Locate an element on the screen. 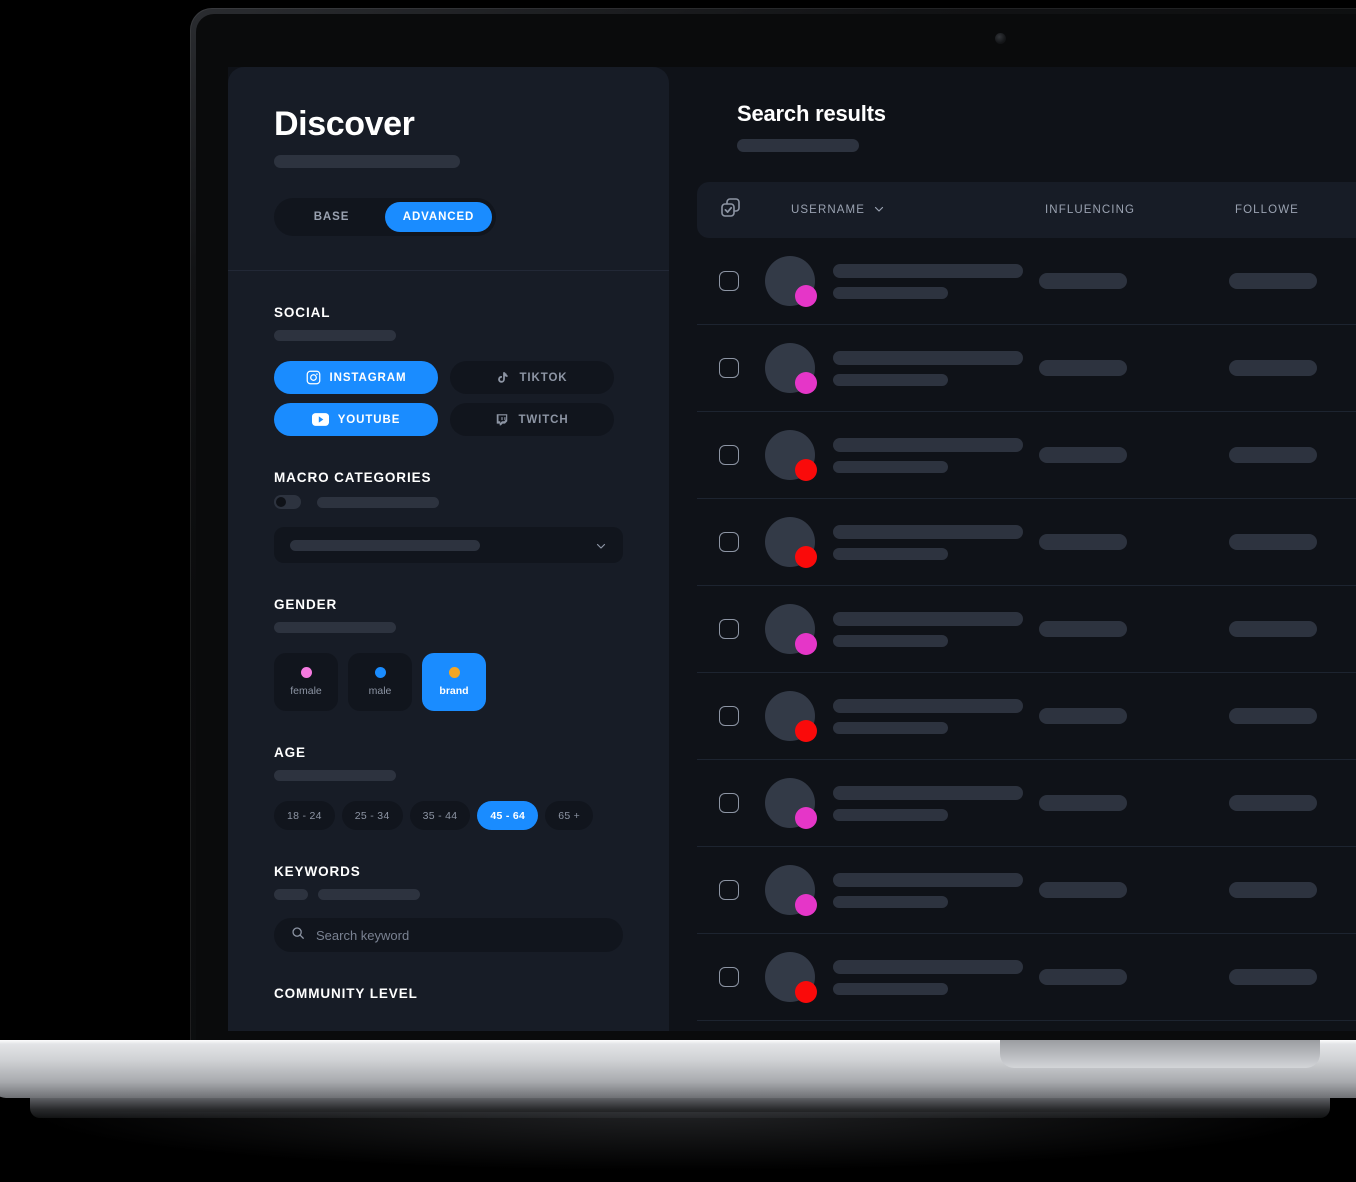  keyword-search-box is located at coordinates (448, 935).